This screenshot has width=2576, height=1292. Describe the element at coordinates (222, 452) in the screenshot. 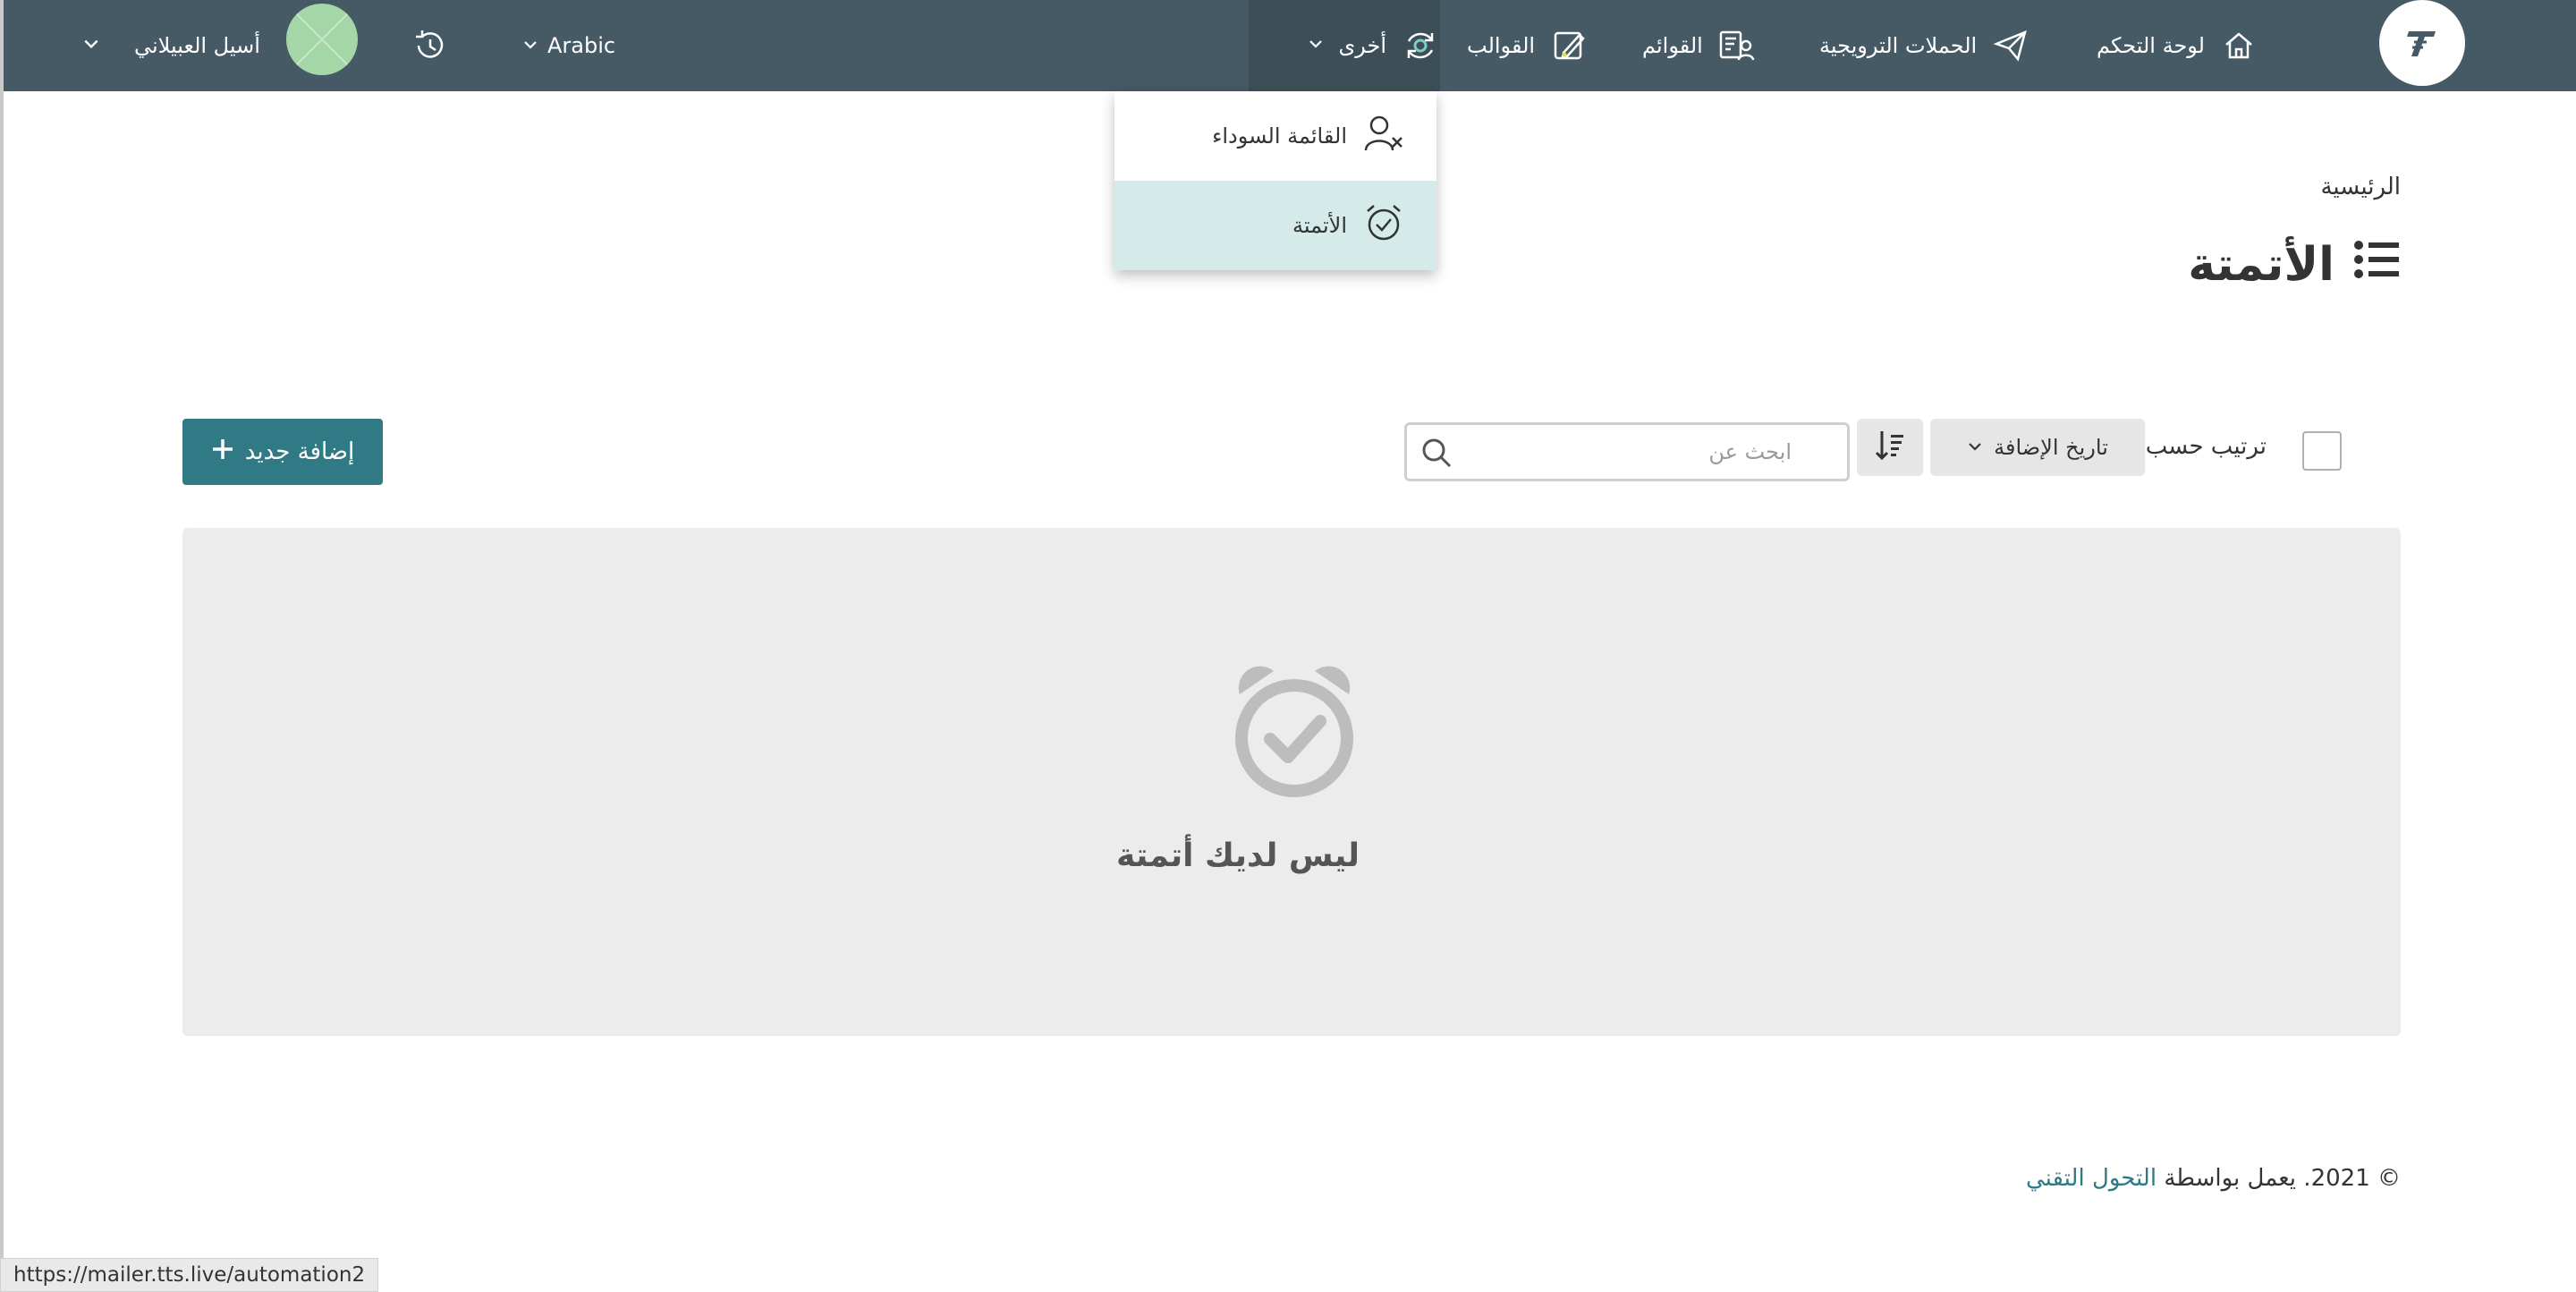

I see `plus-icon` at that location.